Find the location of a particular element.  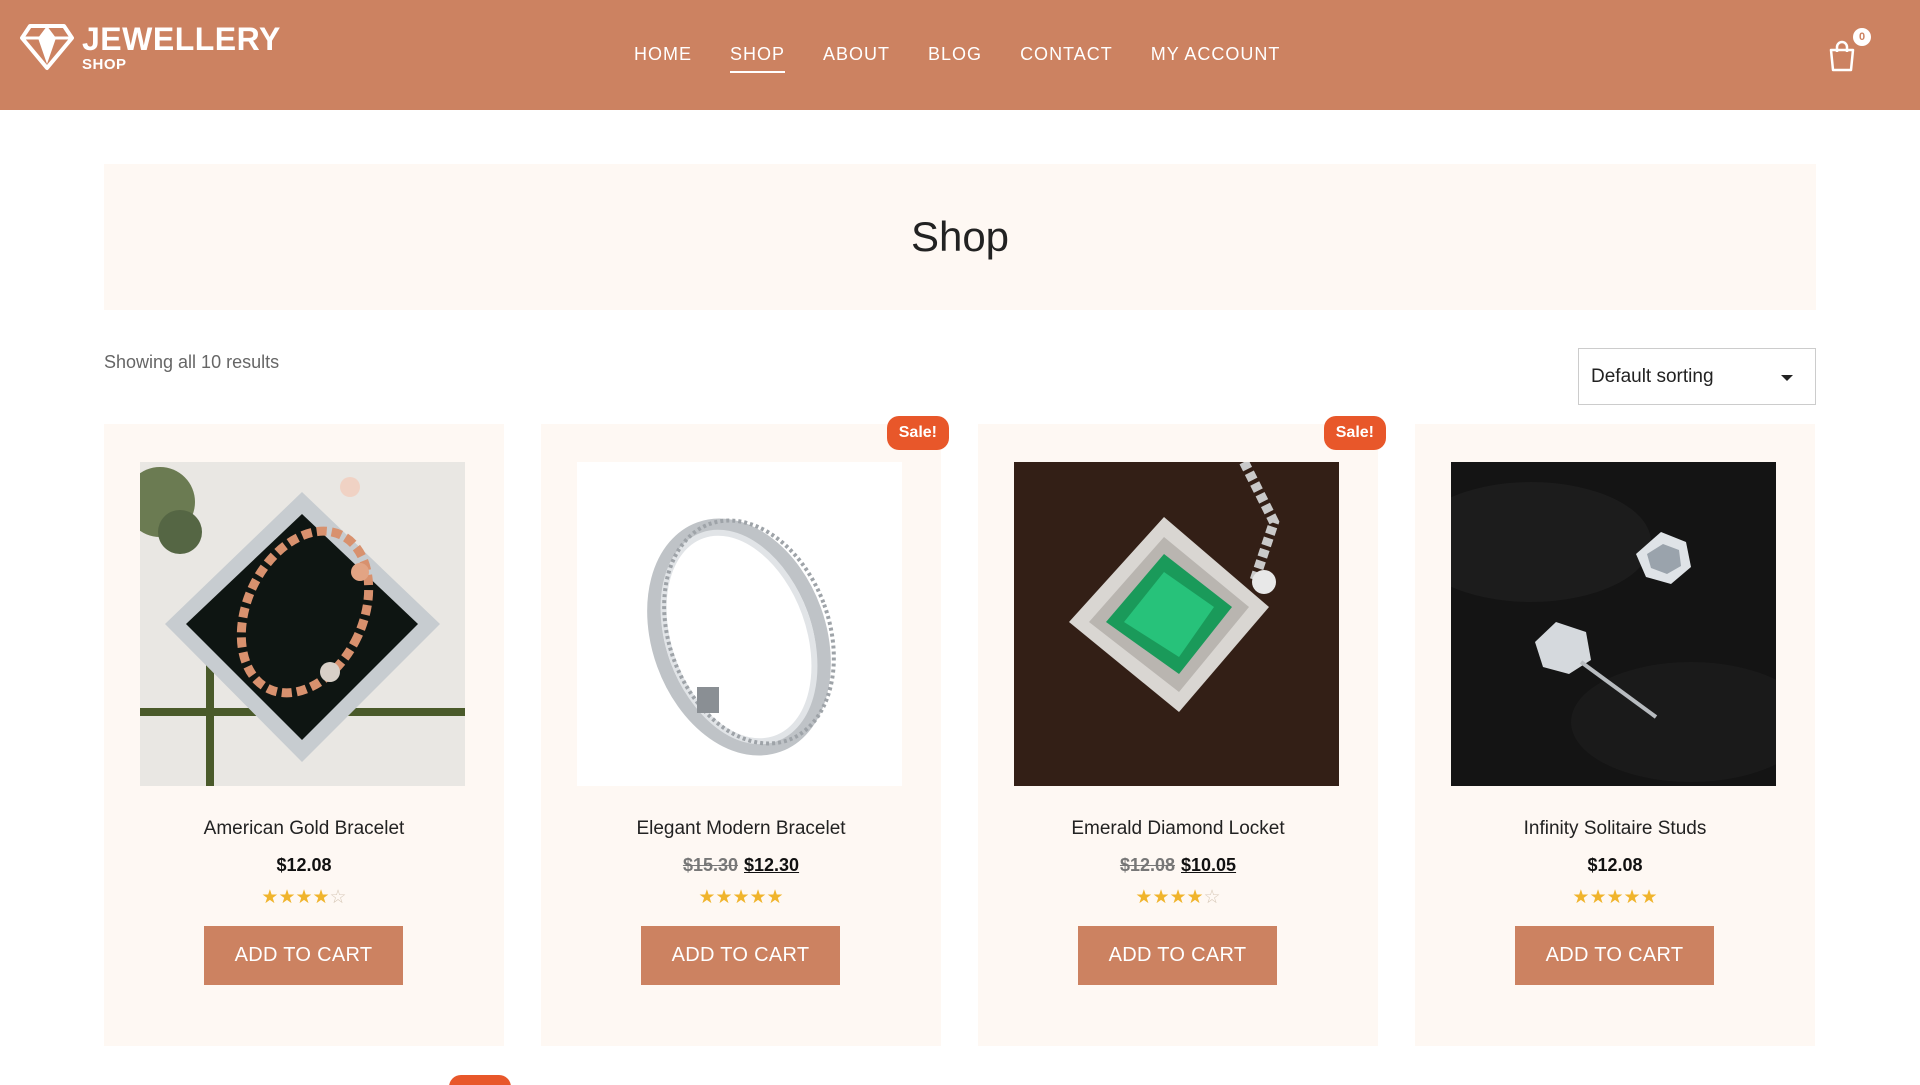

caret-down-icon is located at coordinates (1787, 378).